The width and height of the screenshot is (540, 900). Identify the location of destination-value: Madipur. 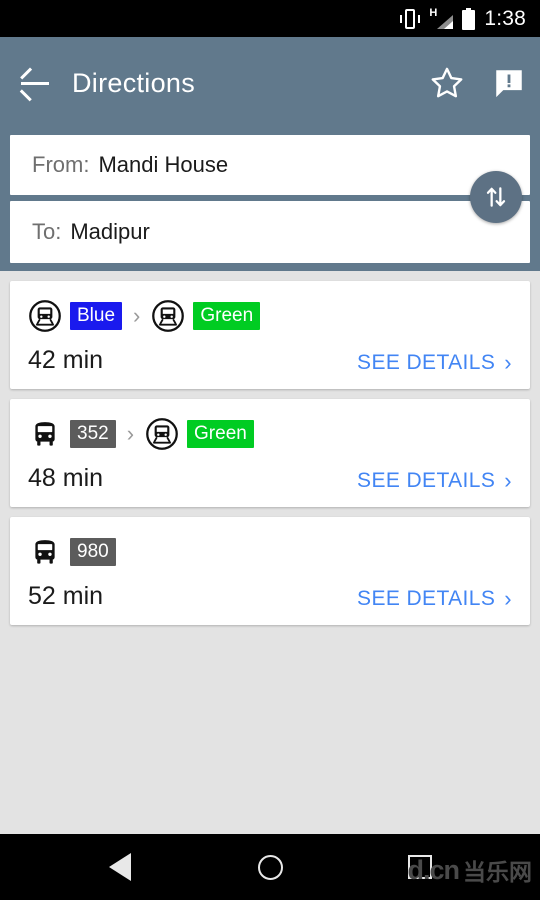
(110, 231).